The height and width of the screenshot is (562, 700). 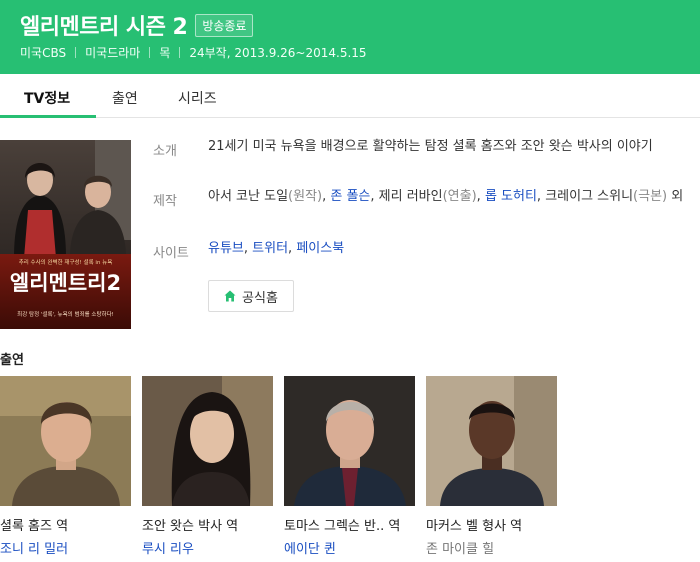 I want to click on tab-bar: TV정보 출연 시리즈, so click(x=350, y=96).